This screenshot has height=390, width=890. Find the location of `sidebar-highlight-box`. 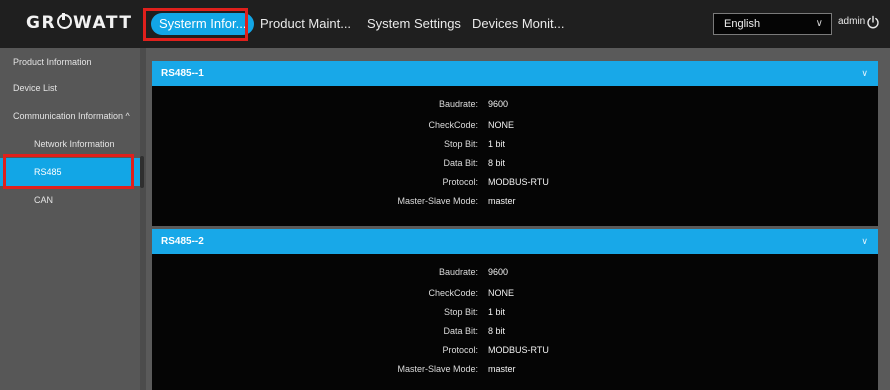

sidebar-highlight-box is located at coordinates (68, 171).